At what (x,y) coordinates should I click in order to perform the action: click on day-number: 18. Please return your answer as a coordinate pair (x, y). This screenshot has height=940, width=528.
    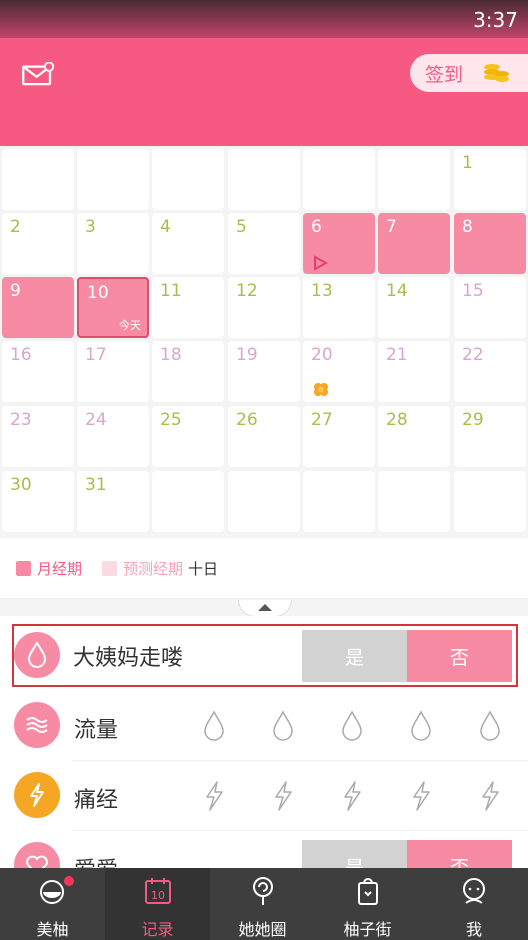
    Looking at the image, I should click on (171, 355).